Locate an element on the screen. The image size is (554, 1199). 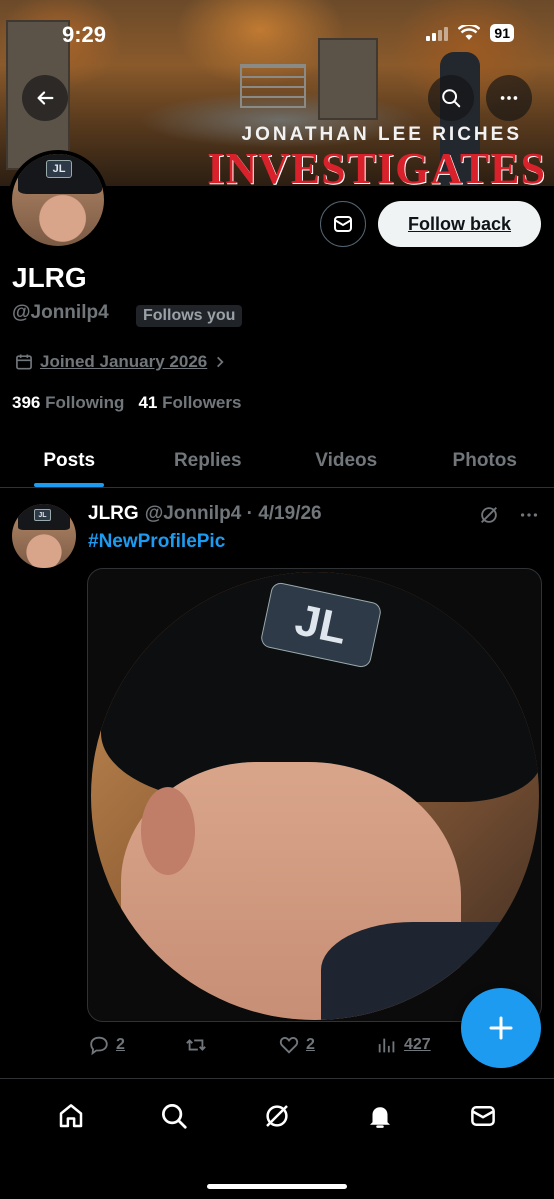
tab-replies: Replies is located at coordinates (208, 460).